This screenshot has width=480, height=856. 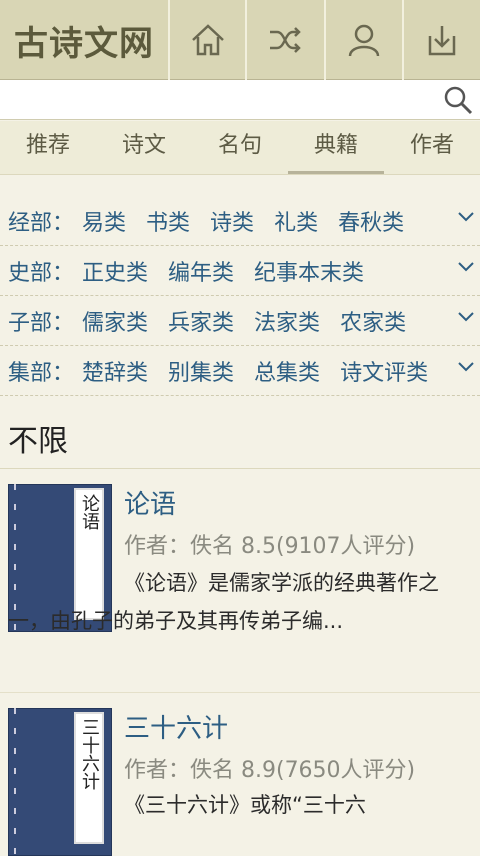 I want to click on category-row-jing: 经部： 易类 书类 诗类 礼类 春秋类, so click(x=240, y=221).